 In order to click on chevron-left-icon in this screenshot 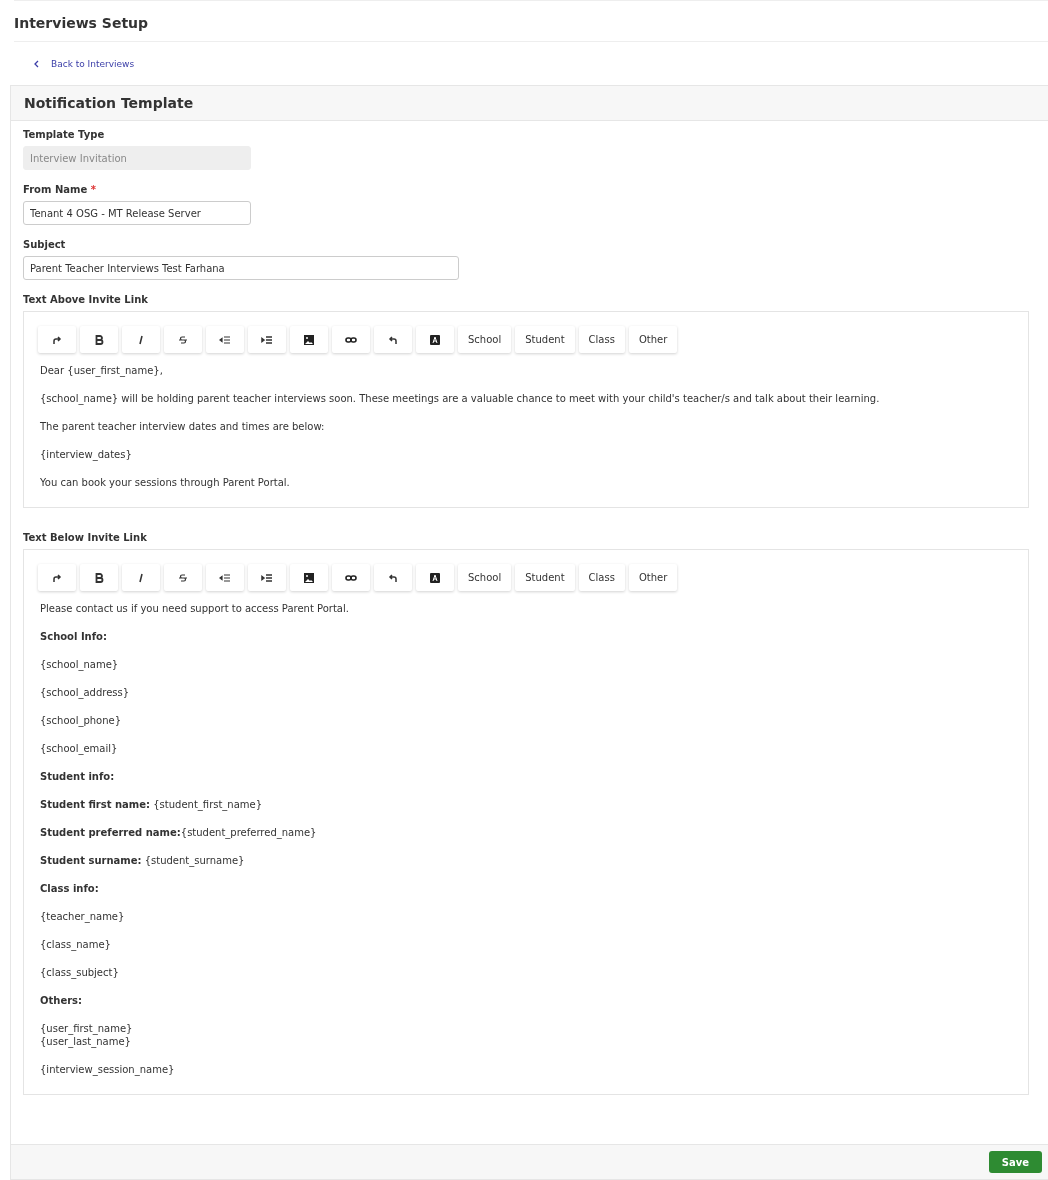, I will do `click(36, 64)`.